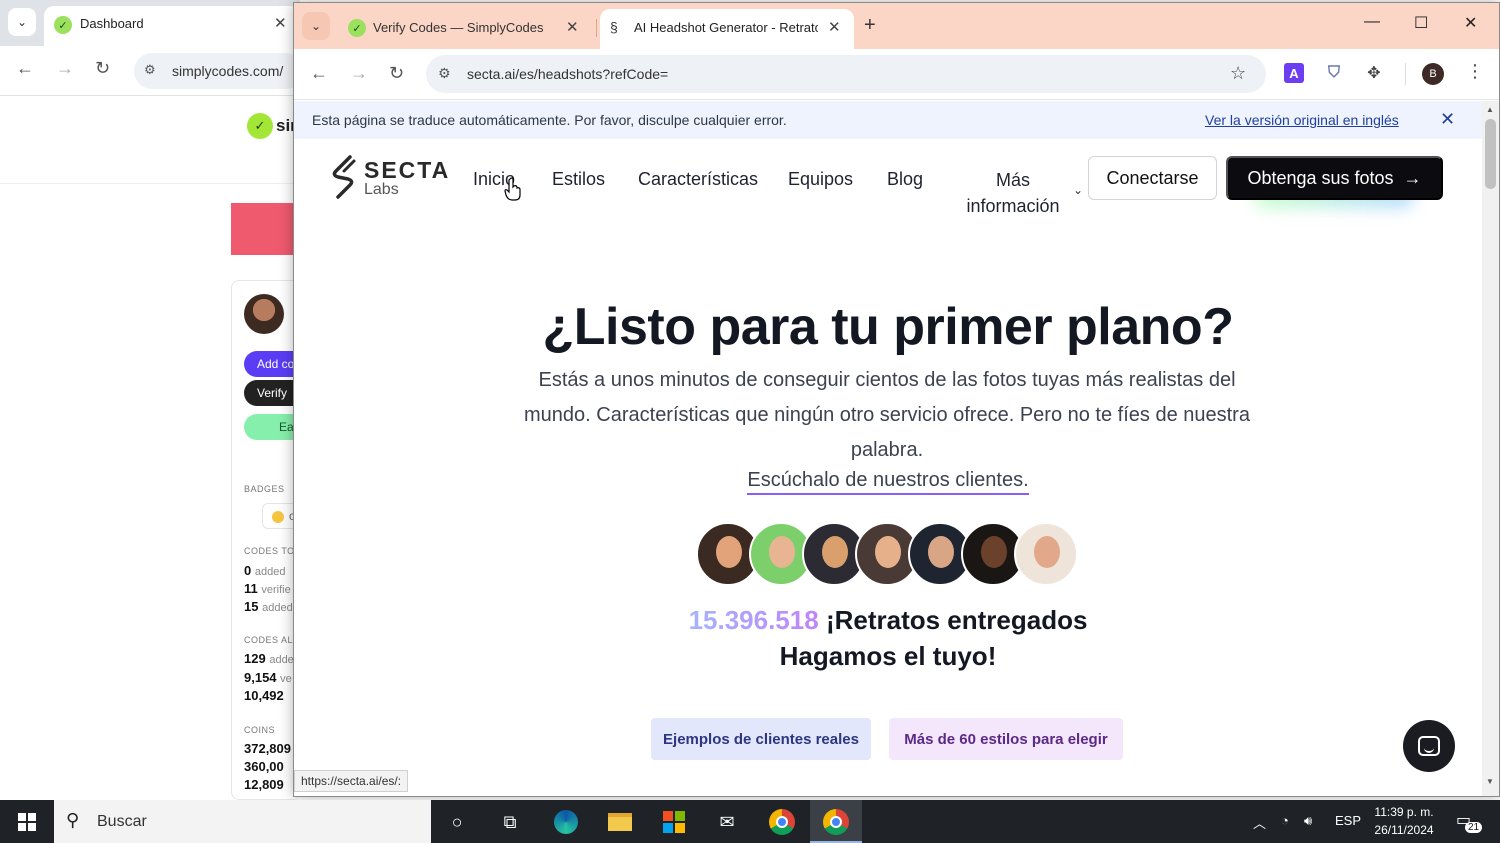  Describe the element at coordinates (172, 26) in the screenshot. I see `tab-dashboard: ✓ Dashboard ✕` at that location.